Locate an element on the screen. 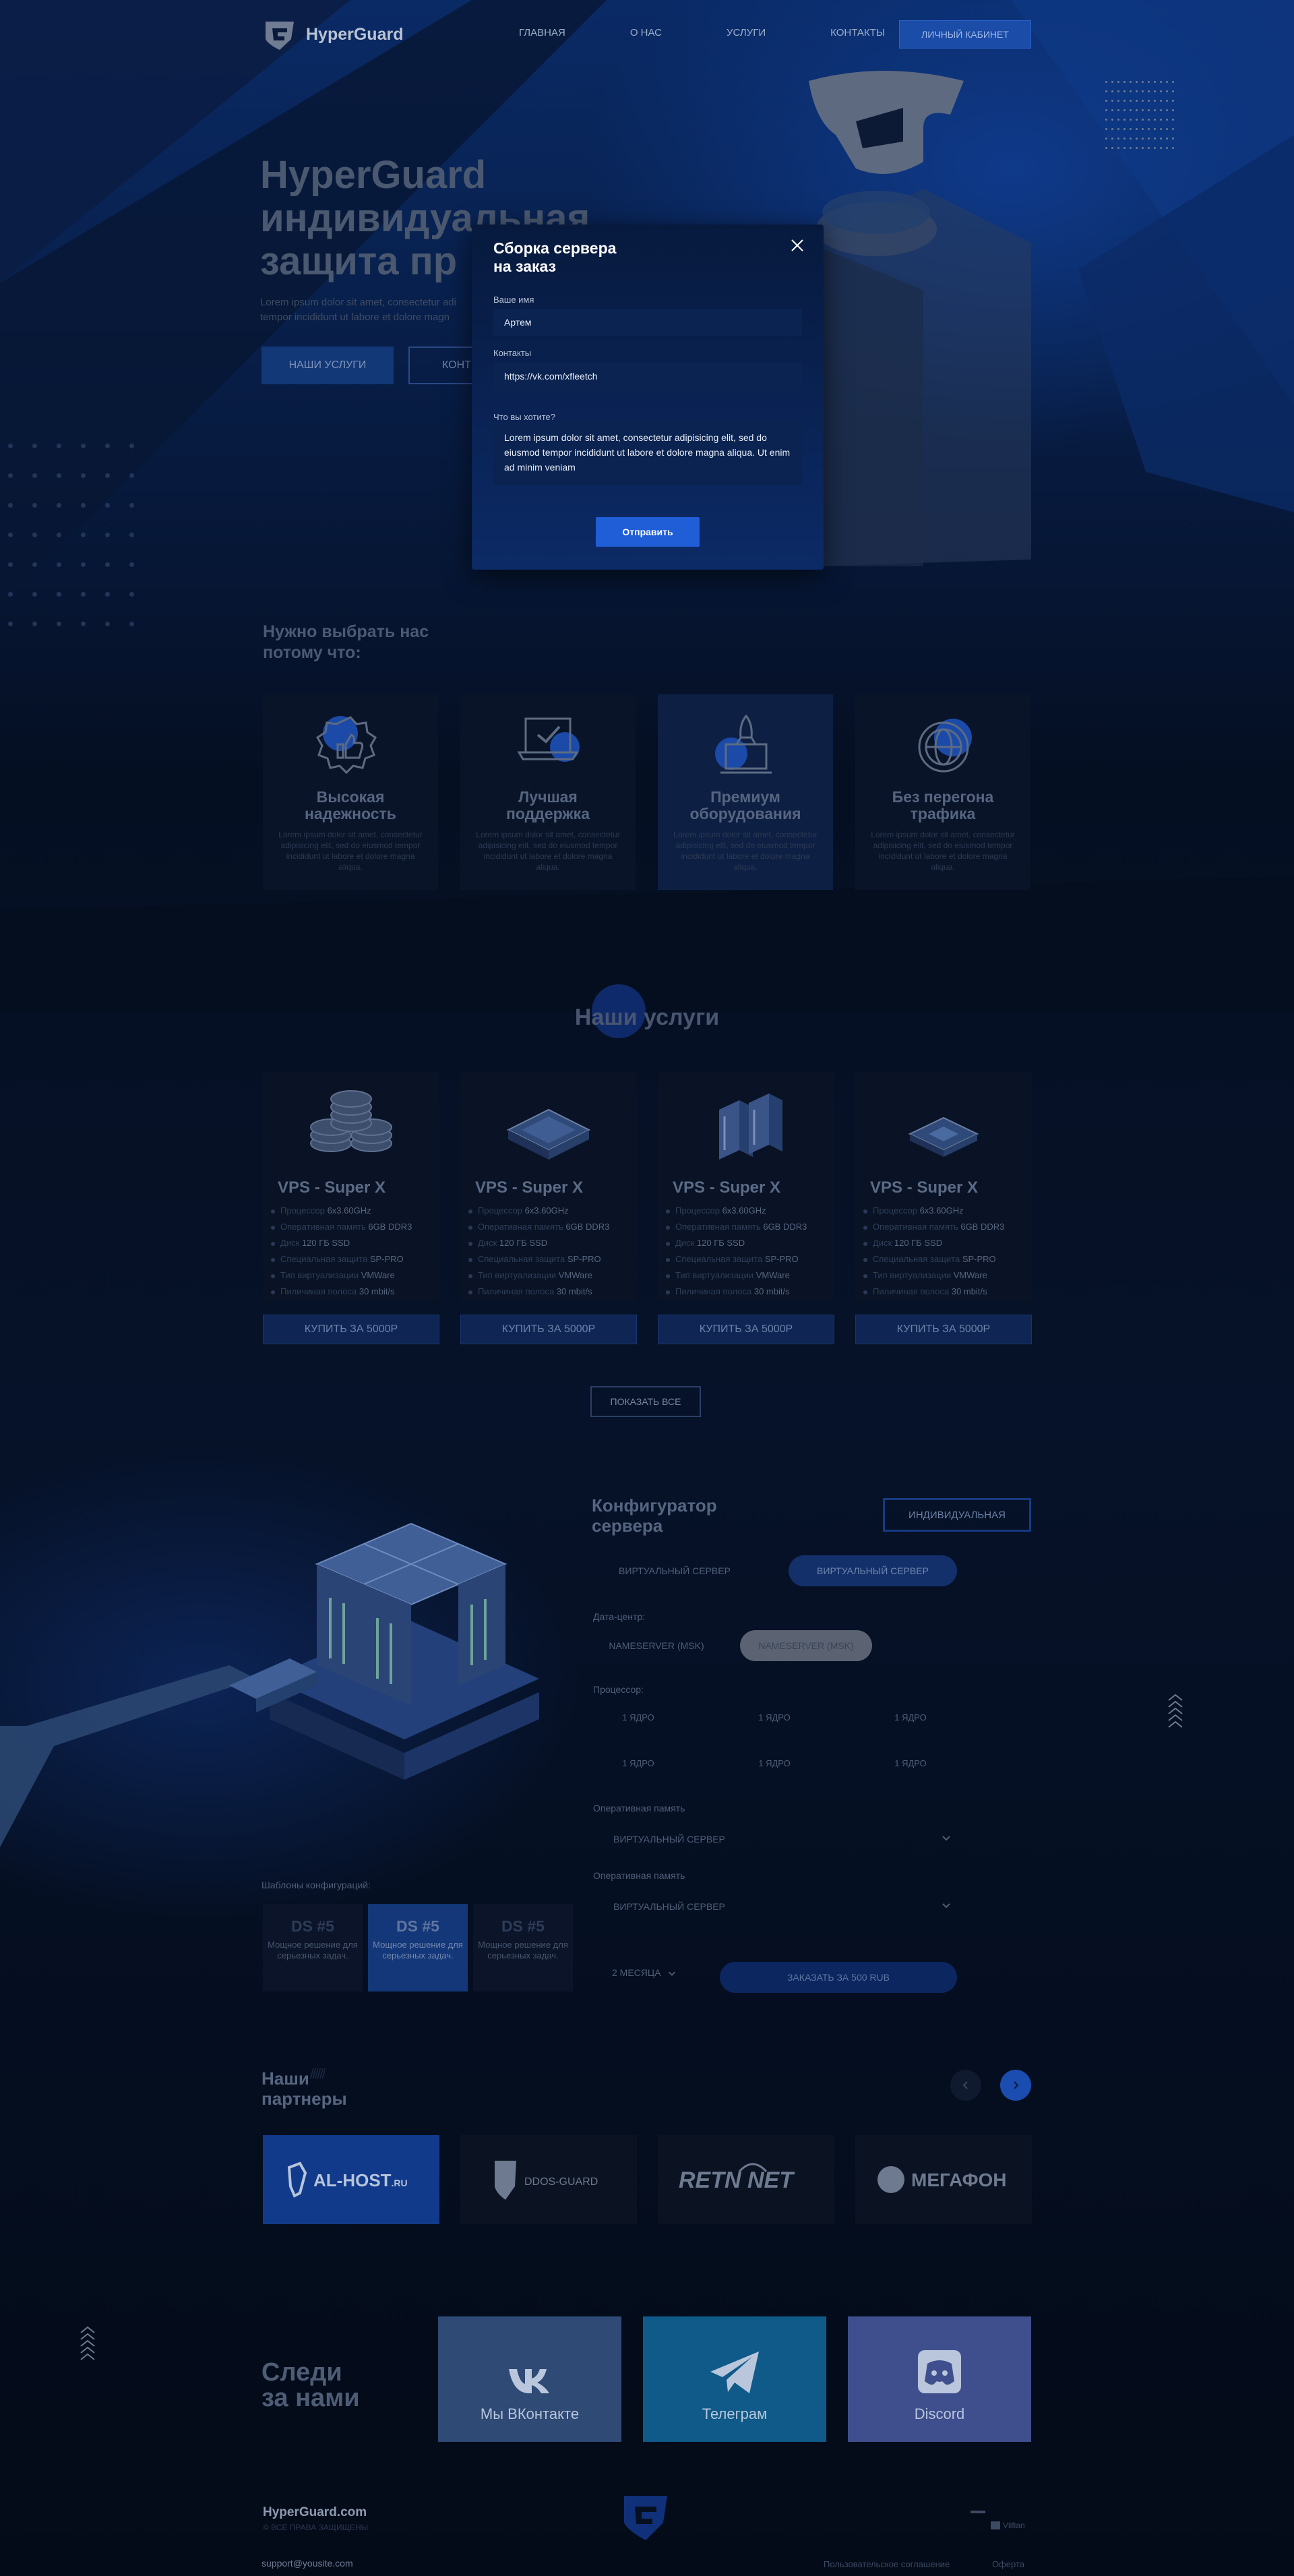 The width and height of the screenshot is (1294, 2576). configurator-title-line1: Конфигуратор is located at coordinates (654, 1505).